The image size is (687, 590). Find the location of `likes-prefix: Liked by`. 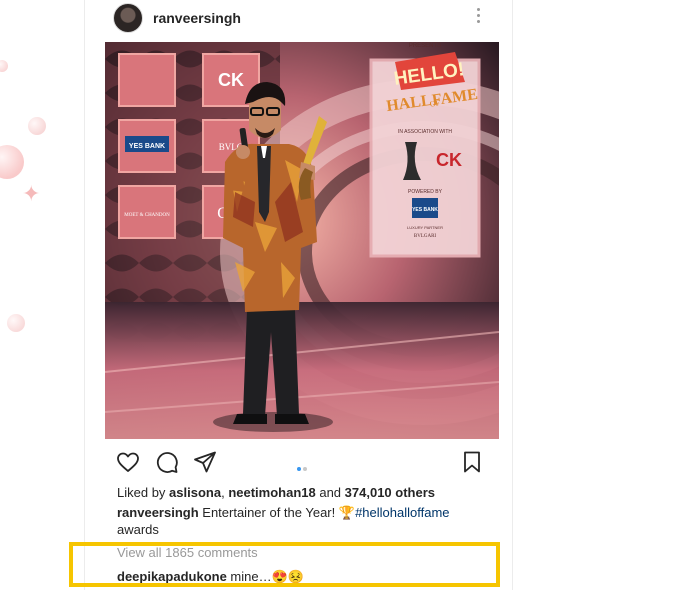

likes-prefix: Liked by is located at coordinates (143, 492).